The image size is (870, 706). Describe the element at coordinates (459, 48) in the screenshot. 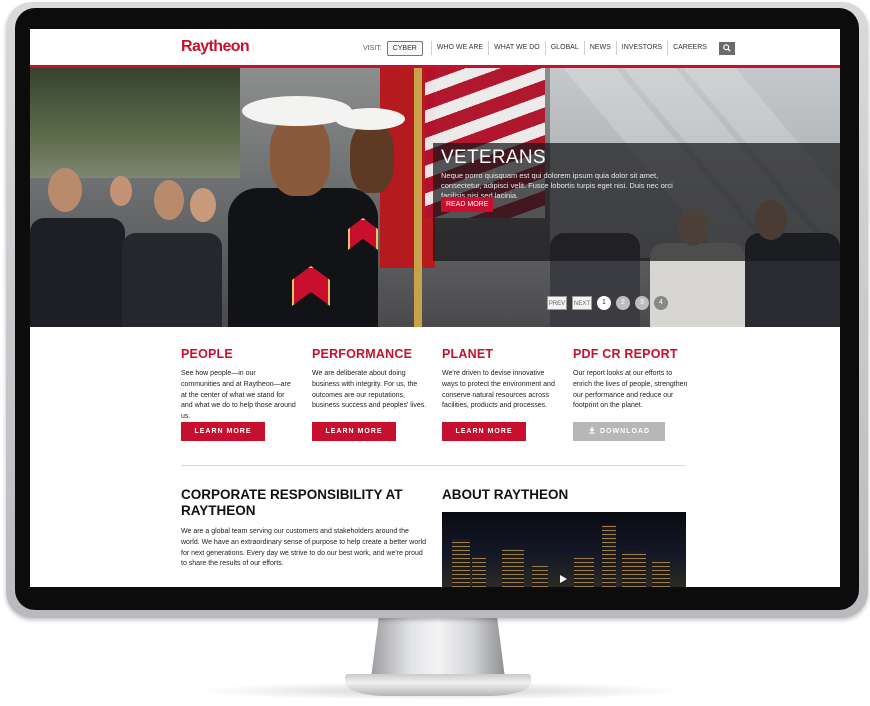

I see `nav-item-who-we-are: WHO WE ARE` at that location.